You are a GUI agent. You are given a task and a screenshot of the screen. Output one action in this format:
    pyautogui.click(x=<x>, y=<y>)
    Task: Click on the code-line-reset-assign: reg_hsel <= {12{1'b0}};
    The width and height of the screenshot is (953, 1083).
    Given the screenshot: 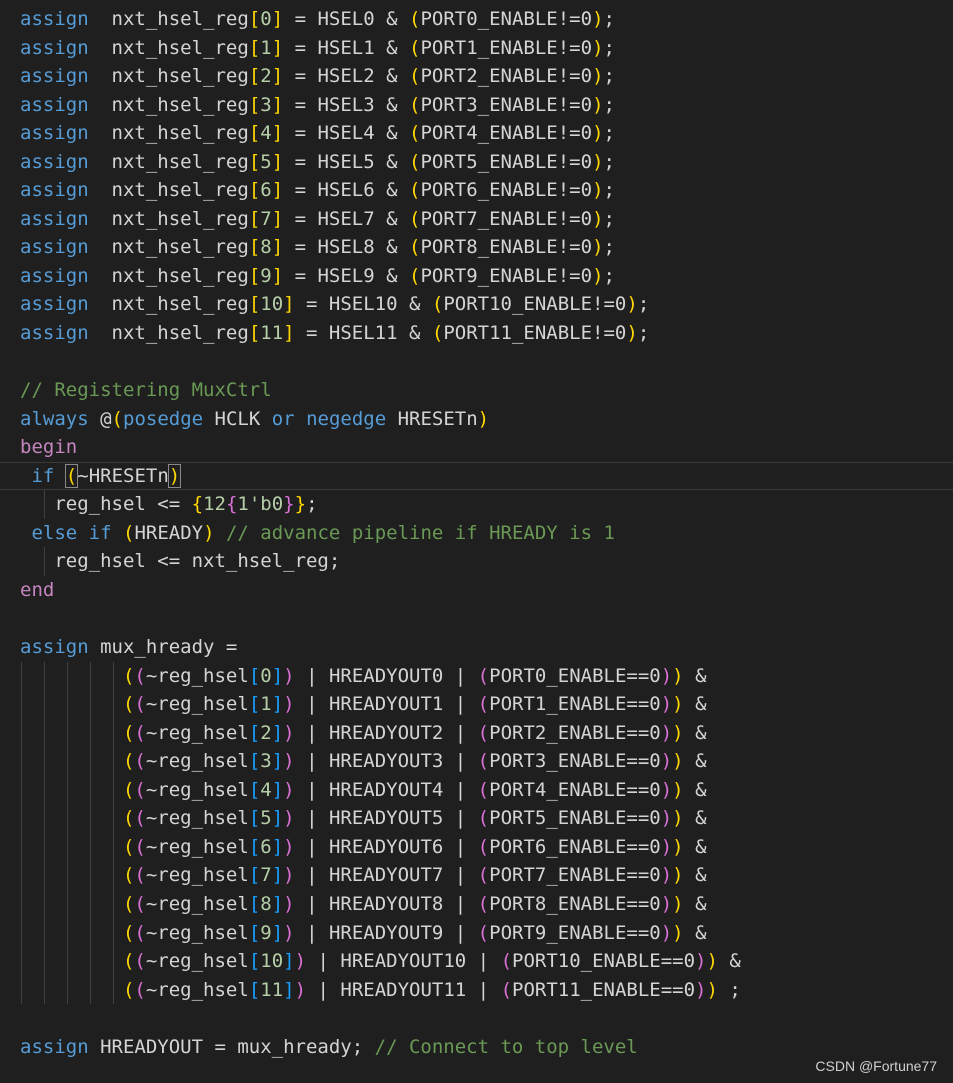 What is the action you would take?
    pyautogui.click(x=476, y=504)
    